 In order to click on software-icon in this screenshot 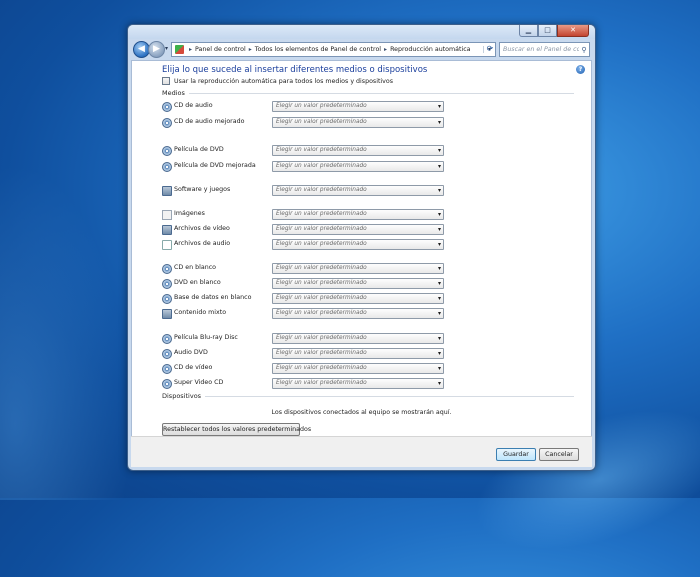, I will do `click(167, 191)`.